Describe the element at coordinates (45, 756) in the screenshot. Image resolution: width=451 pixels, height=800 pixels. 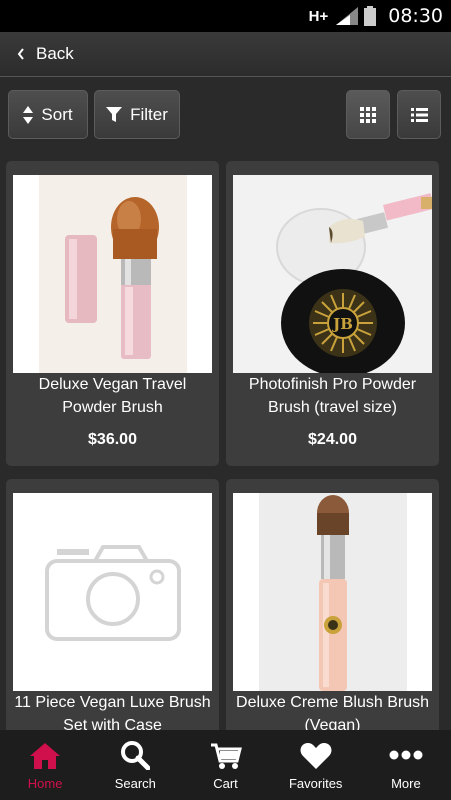
I see `home-icon` at that location.